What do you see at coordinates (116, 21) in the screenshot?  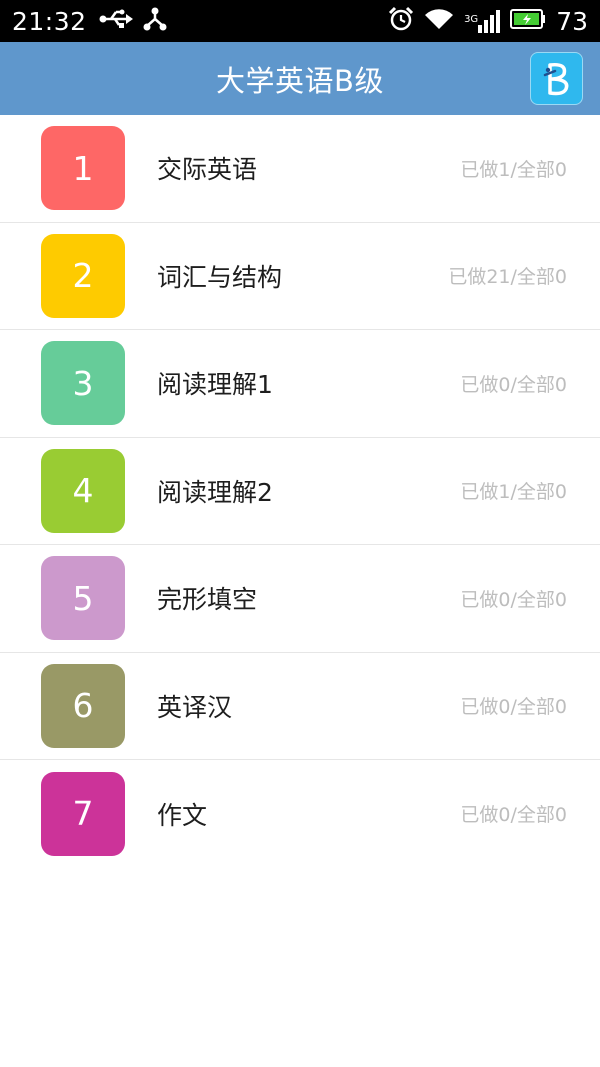 I see `usb-icon` at bounding box center [116, 21].